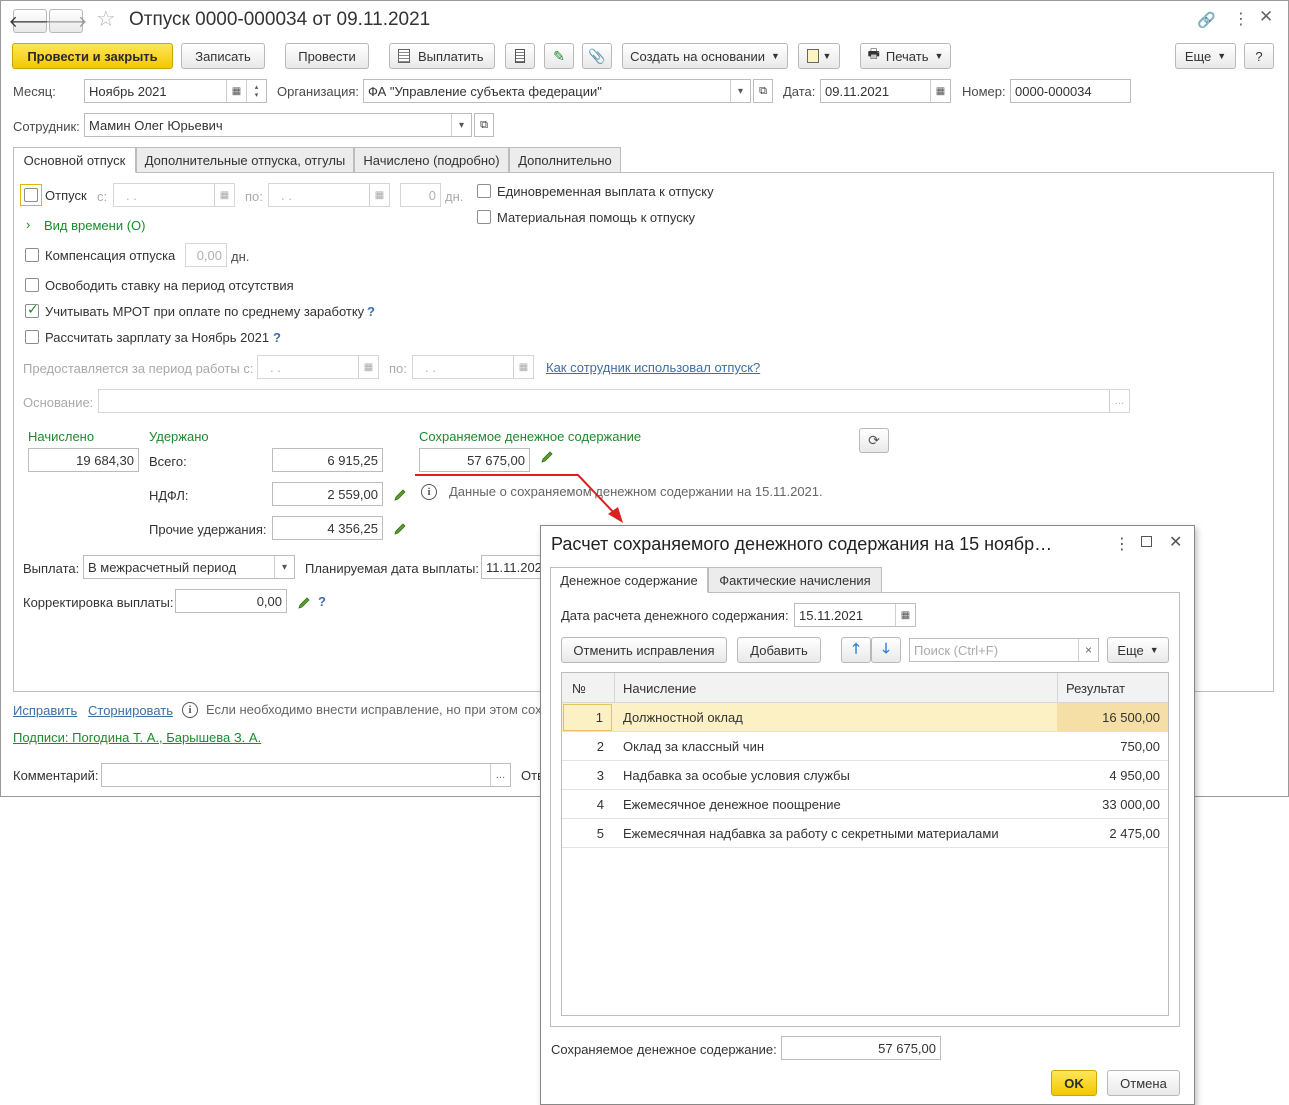 The height and width of the screenshot is (1105, 1289). What do you see at coordinates (659, 688) in the screenshot?
I see `col-header-accrual: Начисление` at bounding box center [659, 688].